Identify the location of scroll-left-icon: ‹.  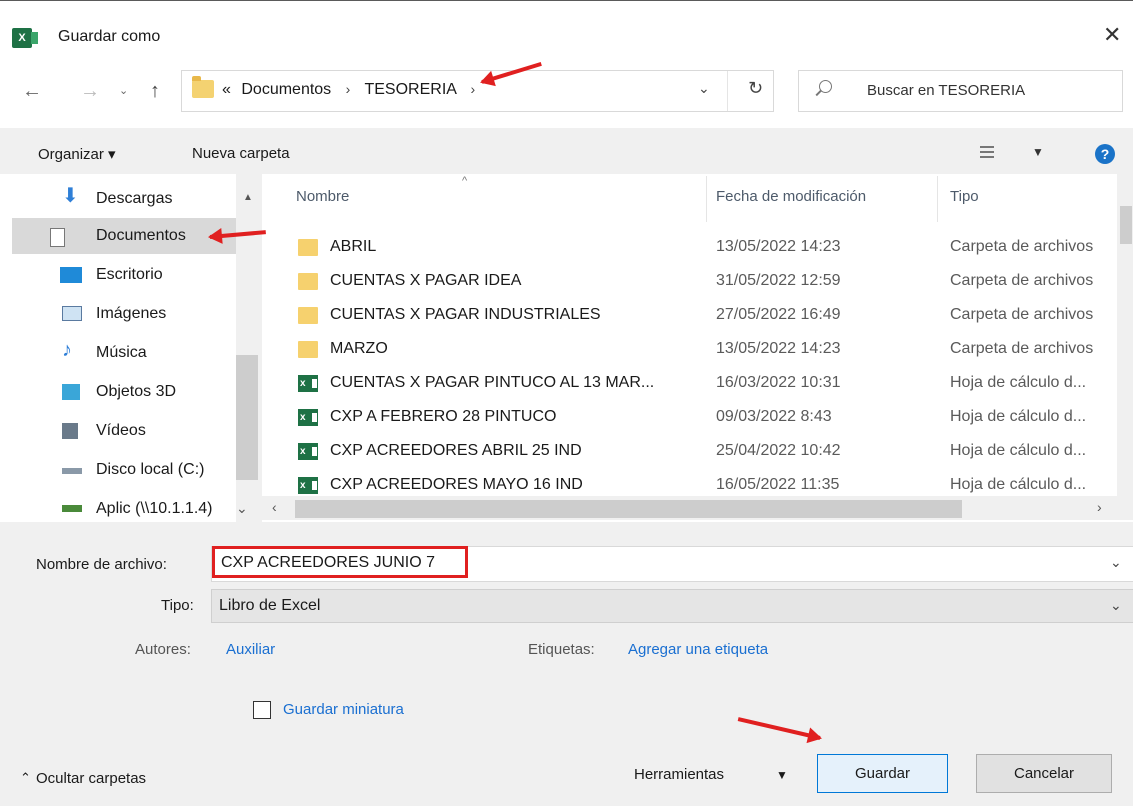
(274, 507).